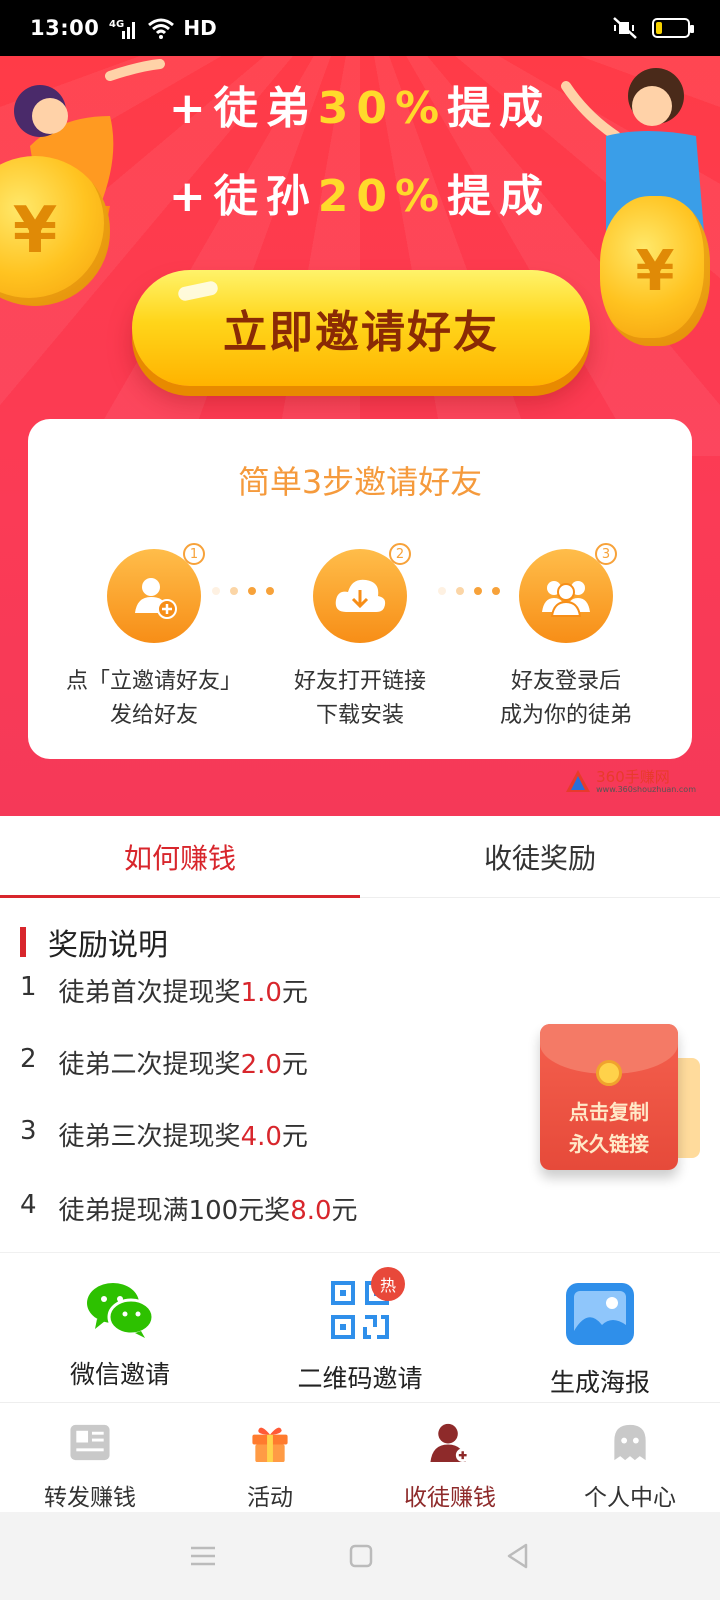  I want to click on reward-section-header: 奖励说明, so click(94, 942).